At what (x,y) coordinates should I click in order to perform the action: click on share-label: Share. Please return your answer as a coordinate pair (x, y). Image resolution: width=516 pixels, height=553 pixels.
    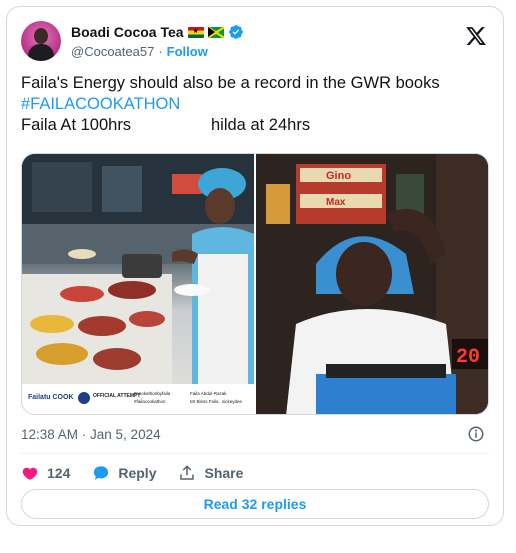
    Looking at the image, I should click on (224, 473).